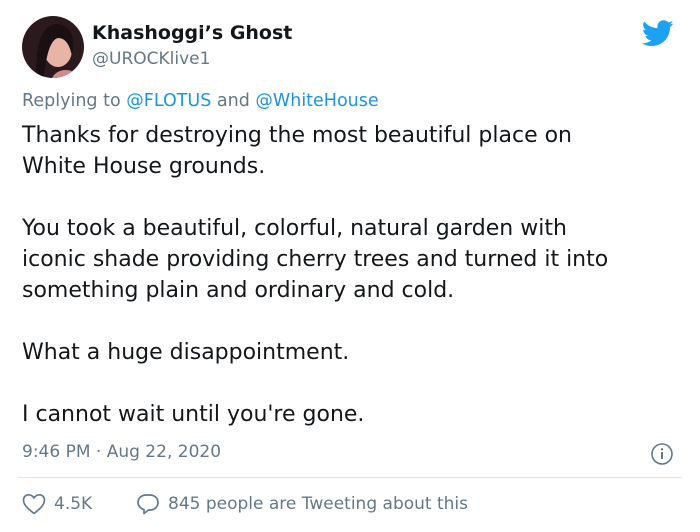  I want to click on heart-icon, so click(34, 504).